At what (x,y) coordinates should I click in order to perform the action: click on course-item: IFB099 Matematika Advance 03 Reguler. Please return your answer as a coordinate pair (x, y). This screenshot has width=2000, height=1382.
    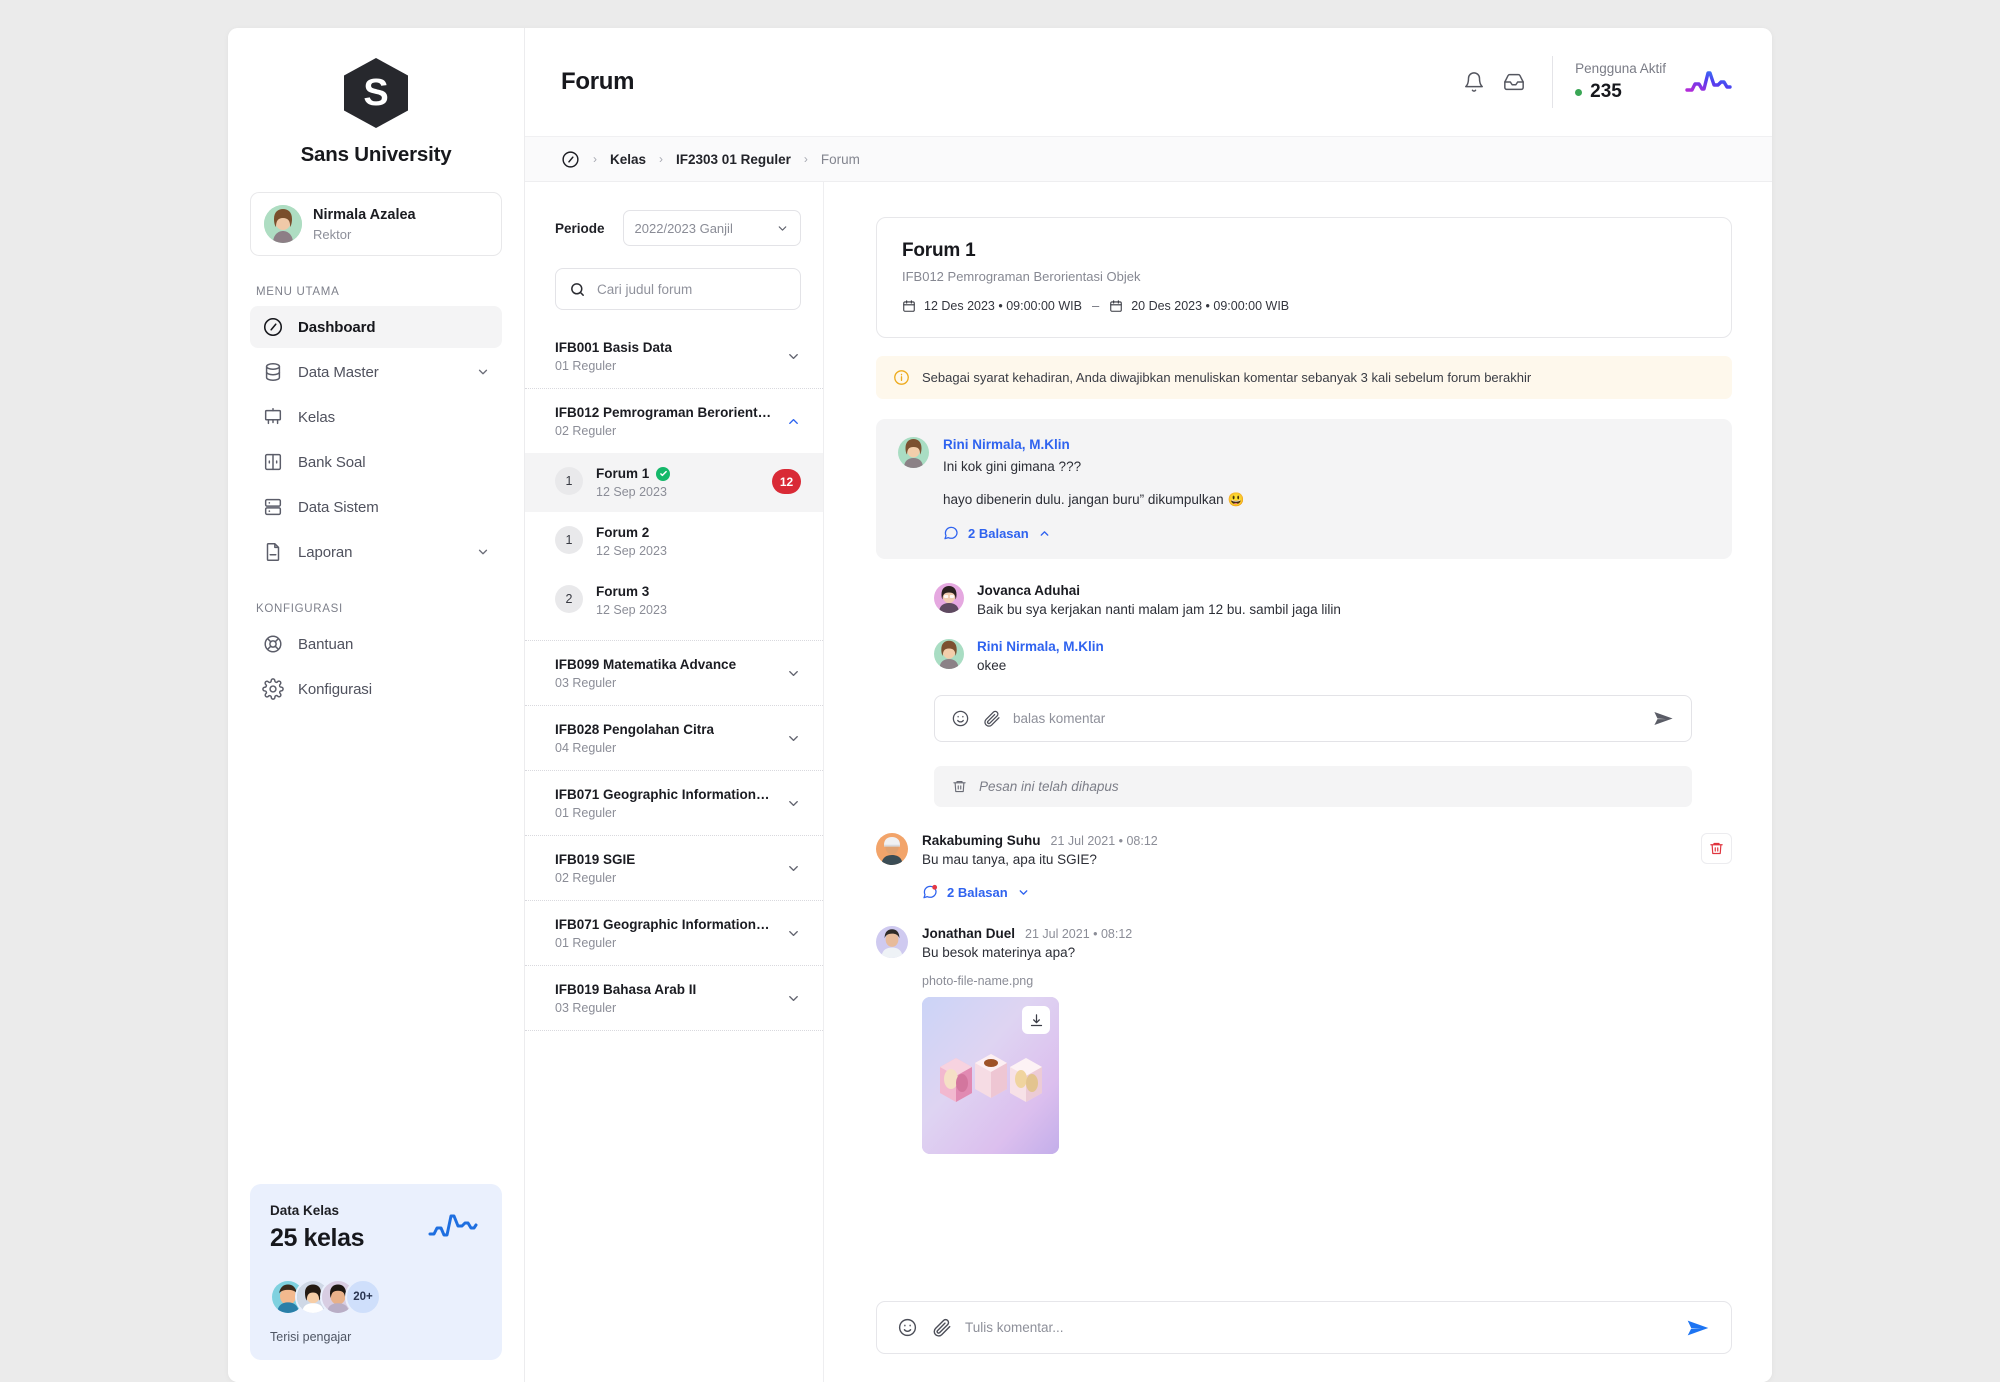
    Looking at the image, I should click on (674, 673).